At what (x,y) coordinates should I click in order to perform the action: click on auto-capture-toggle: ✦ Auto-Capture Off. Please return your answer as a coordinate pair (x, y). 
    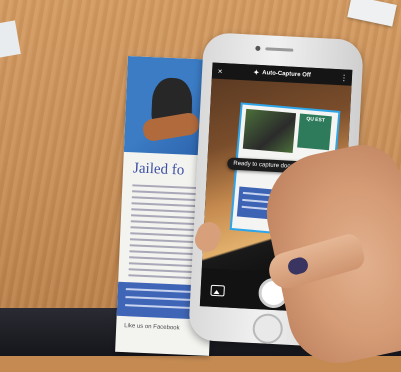
    Looking at the image, I should click on (282, 74).